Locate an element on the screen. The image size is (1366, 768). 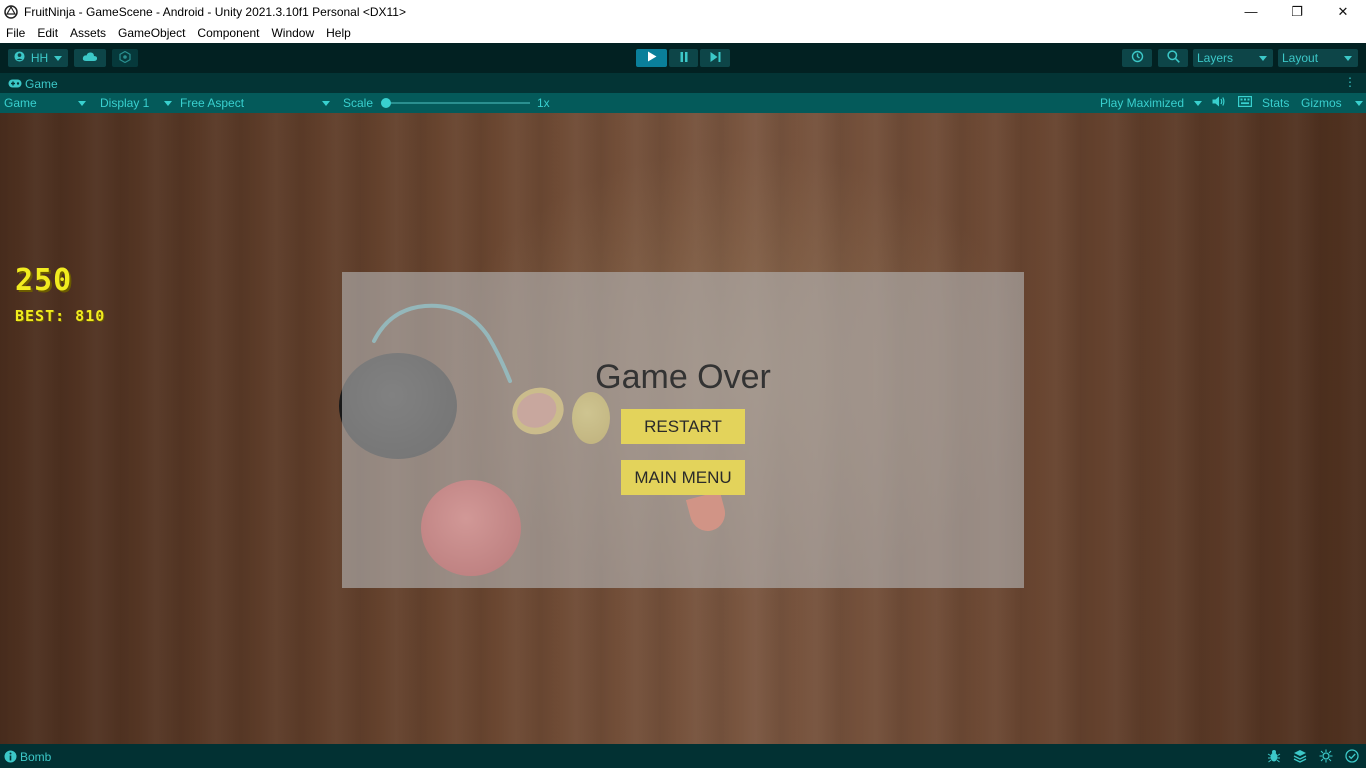
display-dropdown: Display 1 is located at coordinates (137, 103).